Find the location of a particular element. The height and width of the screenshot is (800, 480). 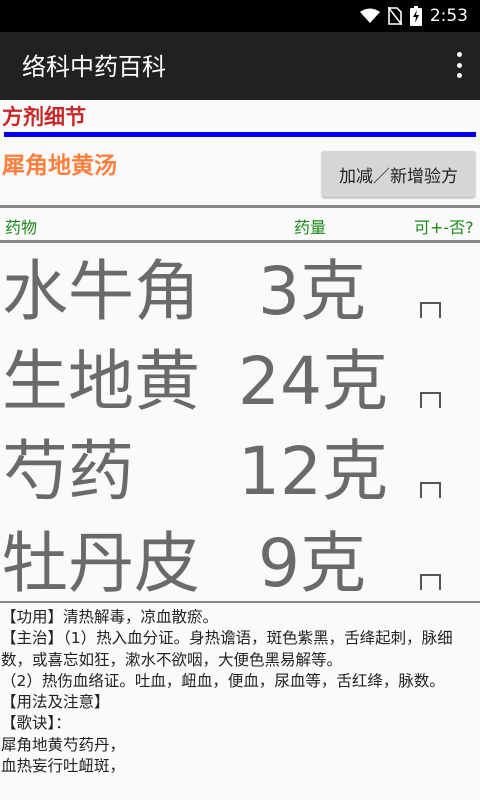

formula-name: 犀角地黄汤 is located at coordinates (59, 166).